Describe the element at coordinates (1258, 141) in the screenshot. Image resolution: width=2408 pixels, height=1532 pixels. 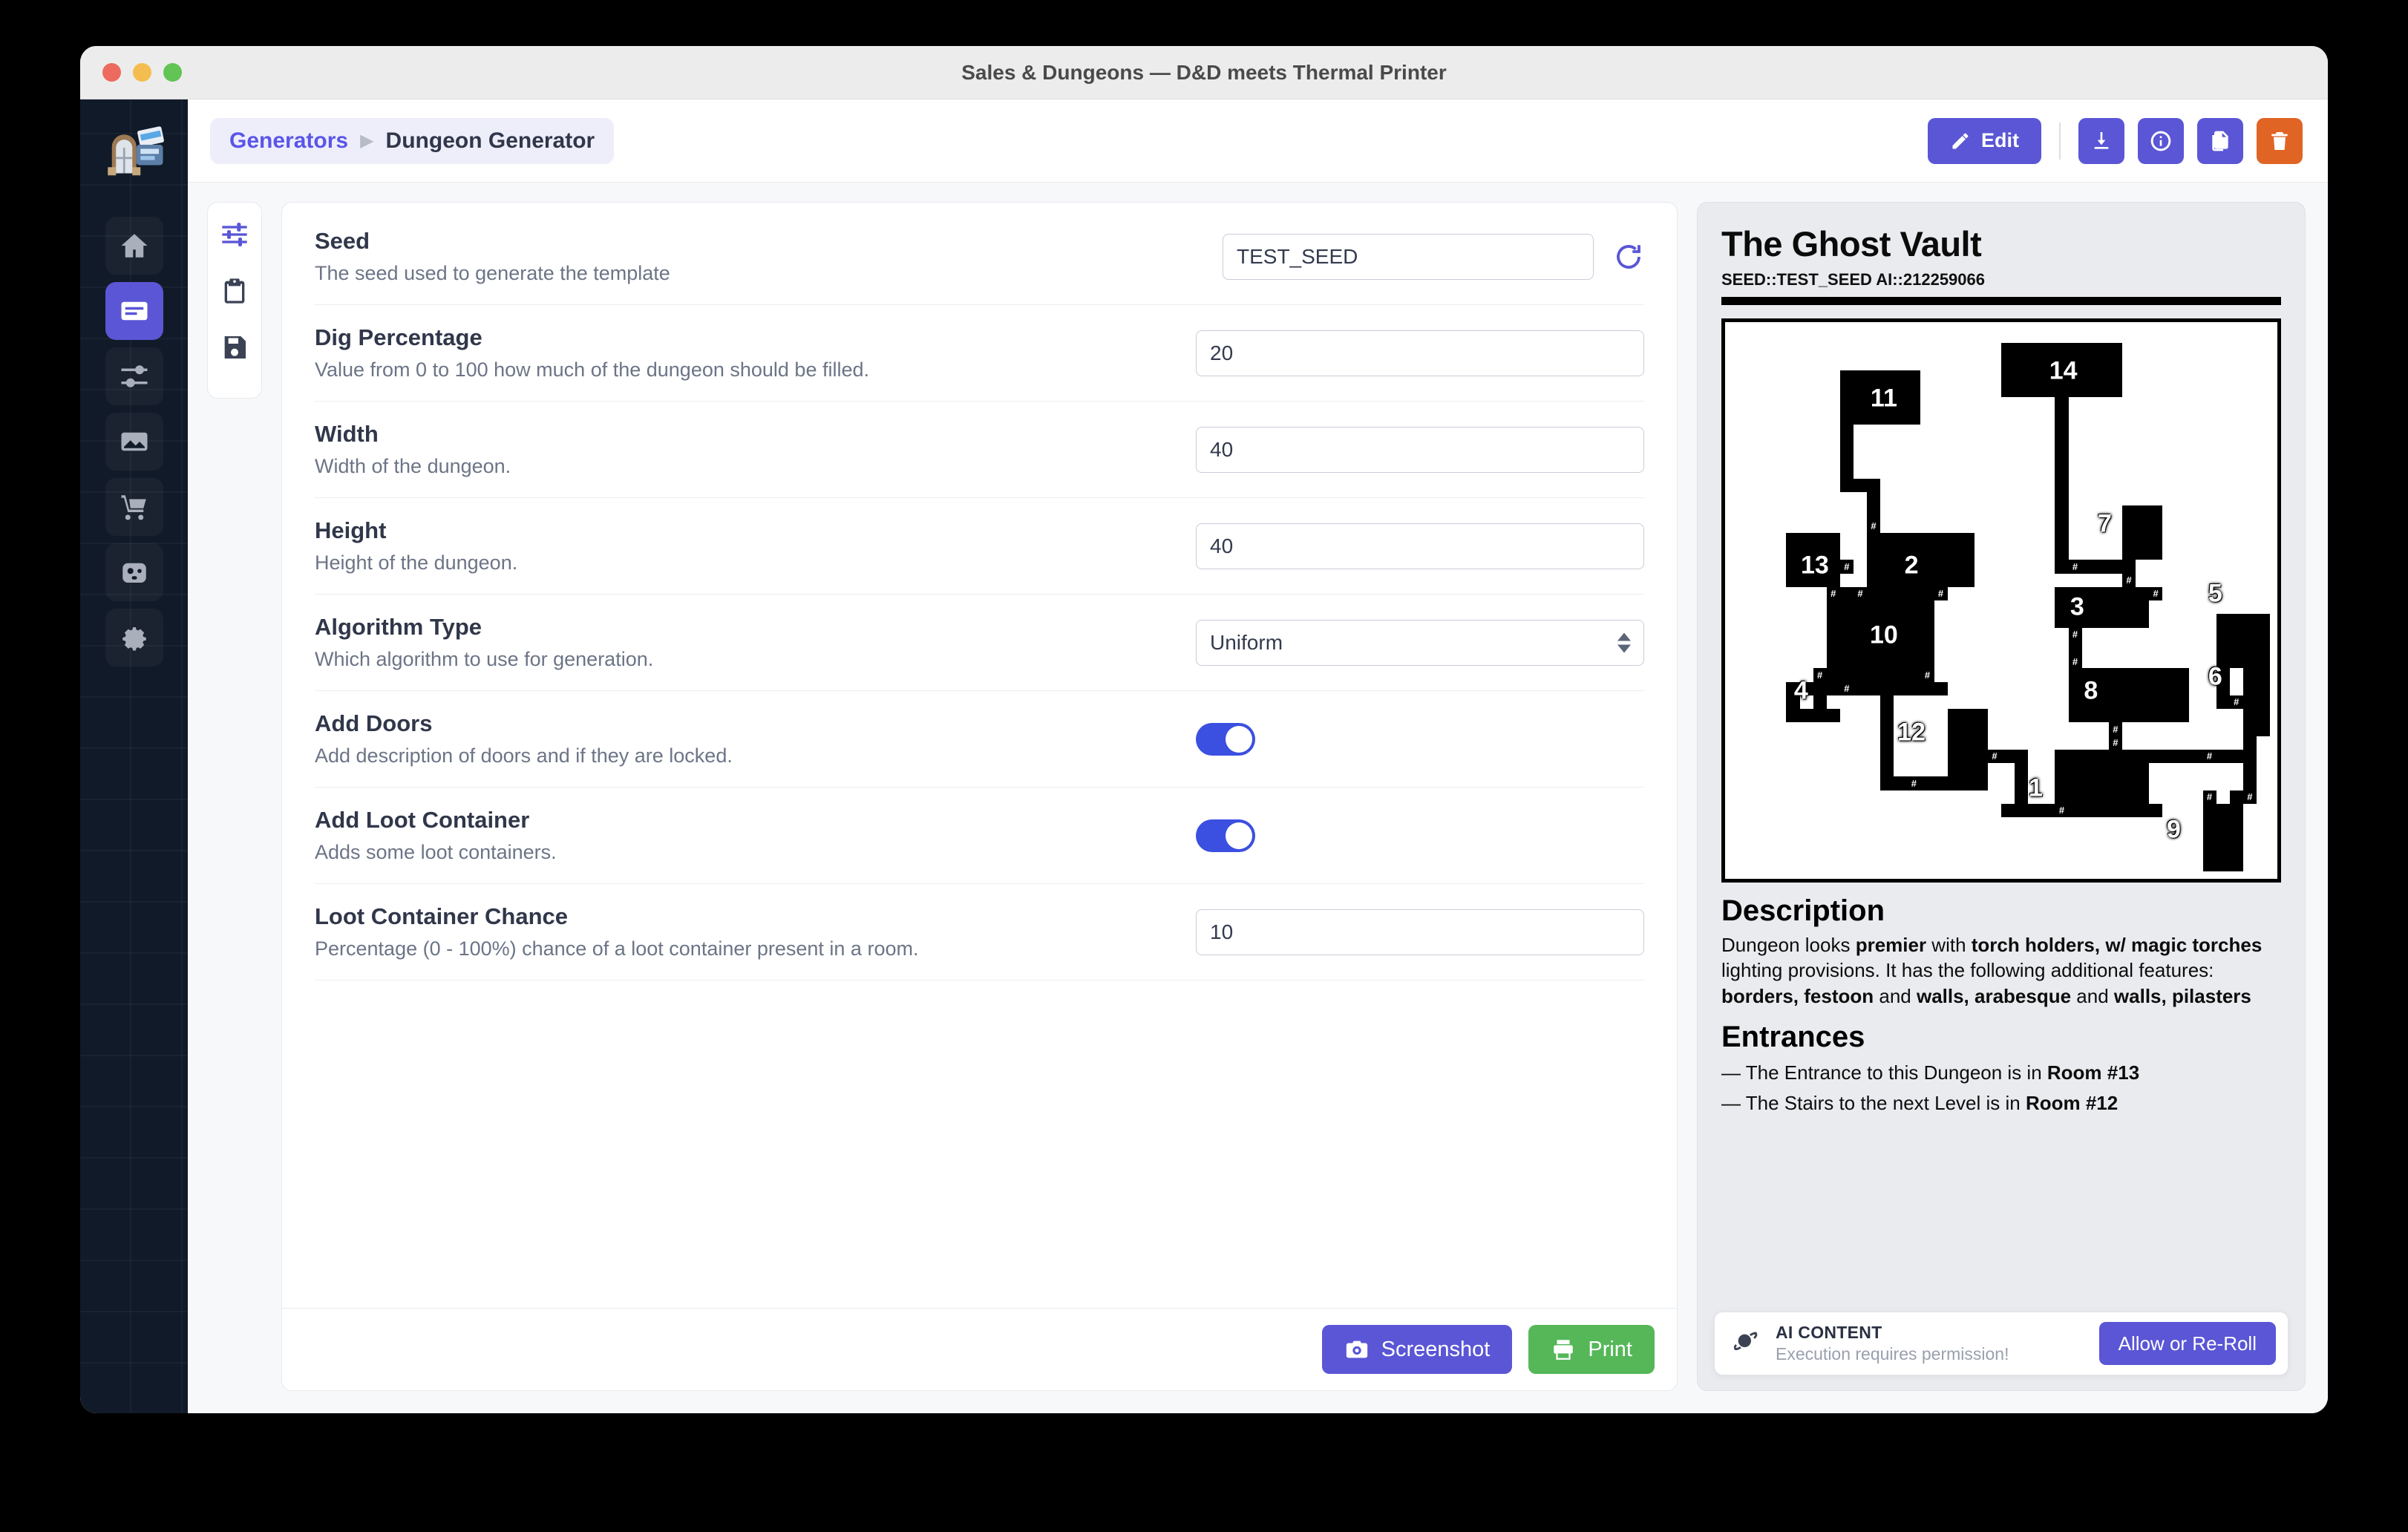
I see `top-bar: Generators ▶ Dungeon Generator Edit` at that location.